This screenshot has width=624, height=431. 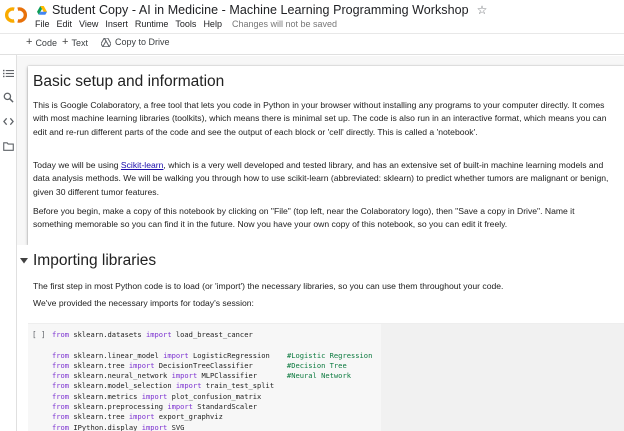 I want to click on copy-to-drive-label: Copy to Drive, so click(x=142, y=42).